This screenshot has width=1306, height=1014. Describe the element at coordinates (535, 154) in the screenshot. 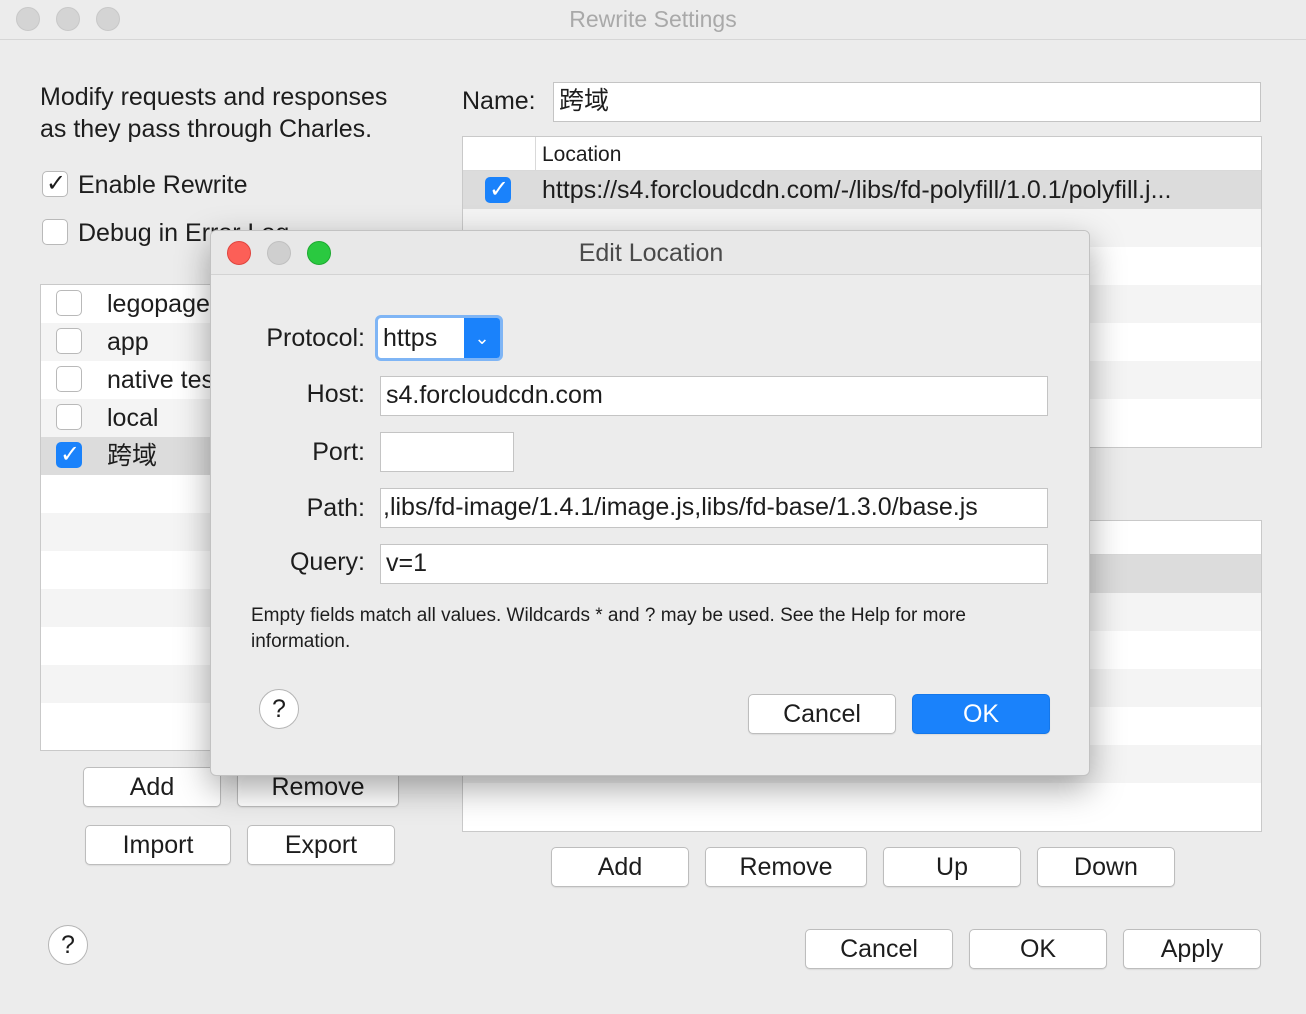

I see `column-divider` at that location.